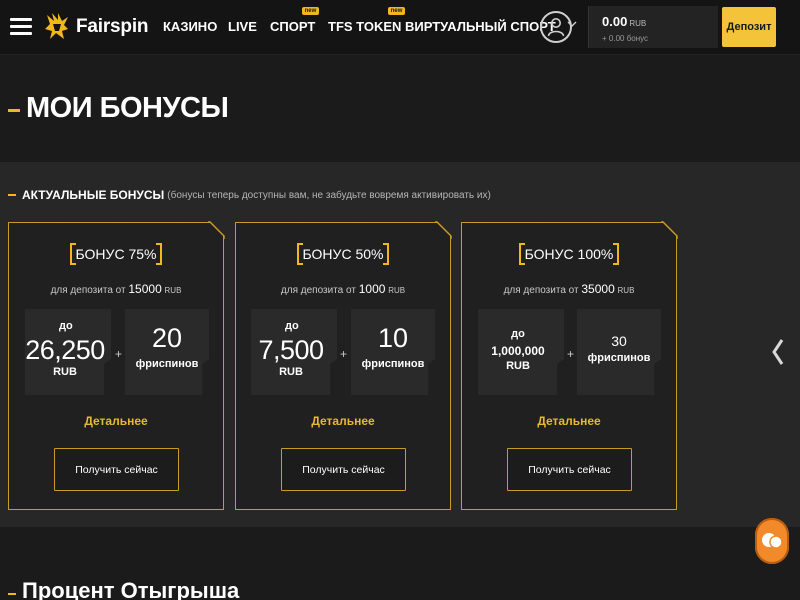  I want to click on wagering-title: Процент Отыгрыша, so click(131, 589).